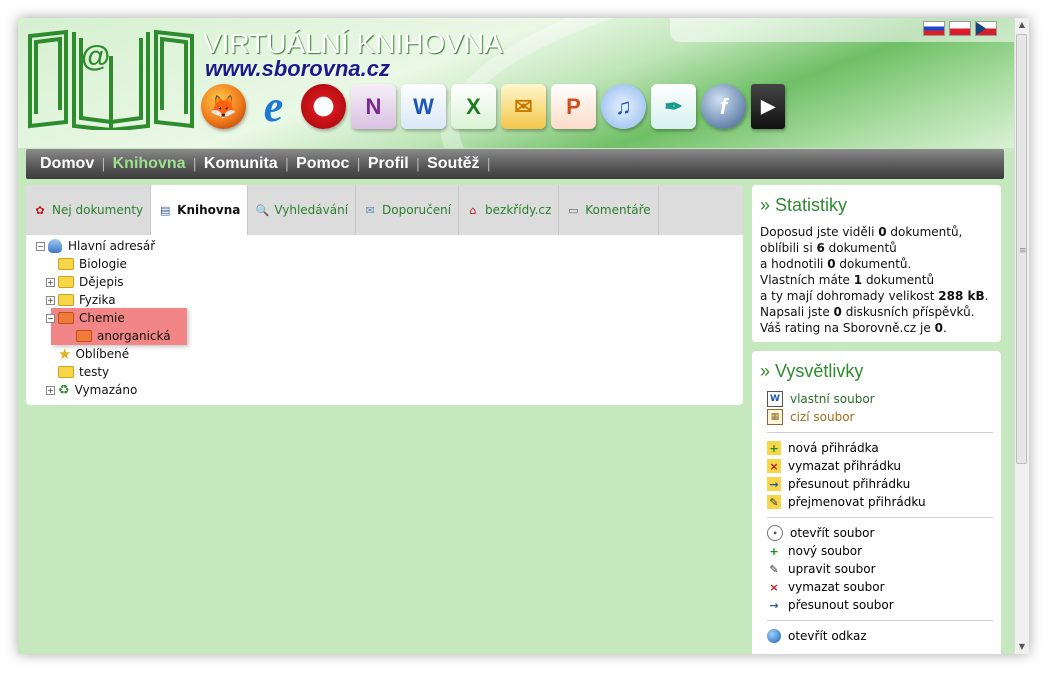  Describe the element at coordinates (85, 282) in the screenshot. I see `tree-node-dejepis: + Dějepis` at that location.